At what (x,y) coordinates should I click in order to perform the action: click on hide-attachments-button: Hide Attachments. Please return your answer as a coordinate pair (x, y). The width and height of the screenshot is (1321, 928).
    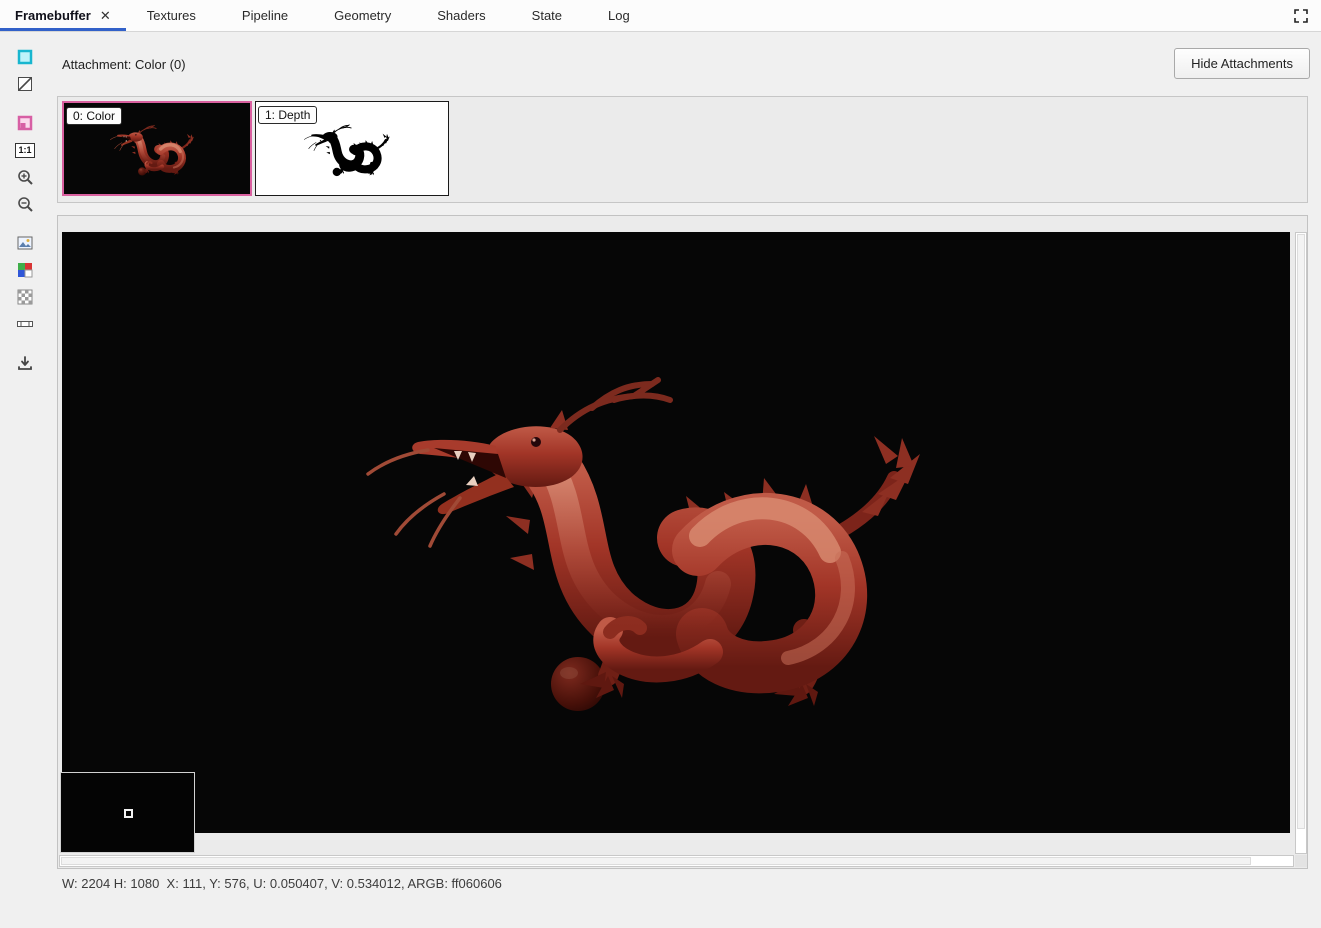
    Looking at the image, I should click on (1242, 63).